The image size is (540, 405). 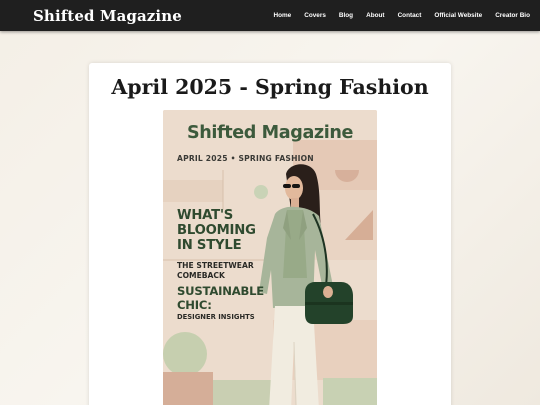 I want to click on cover-subheadline-sustainable: SUSTAINABLE CHIC:, so click(x=225, y=298).